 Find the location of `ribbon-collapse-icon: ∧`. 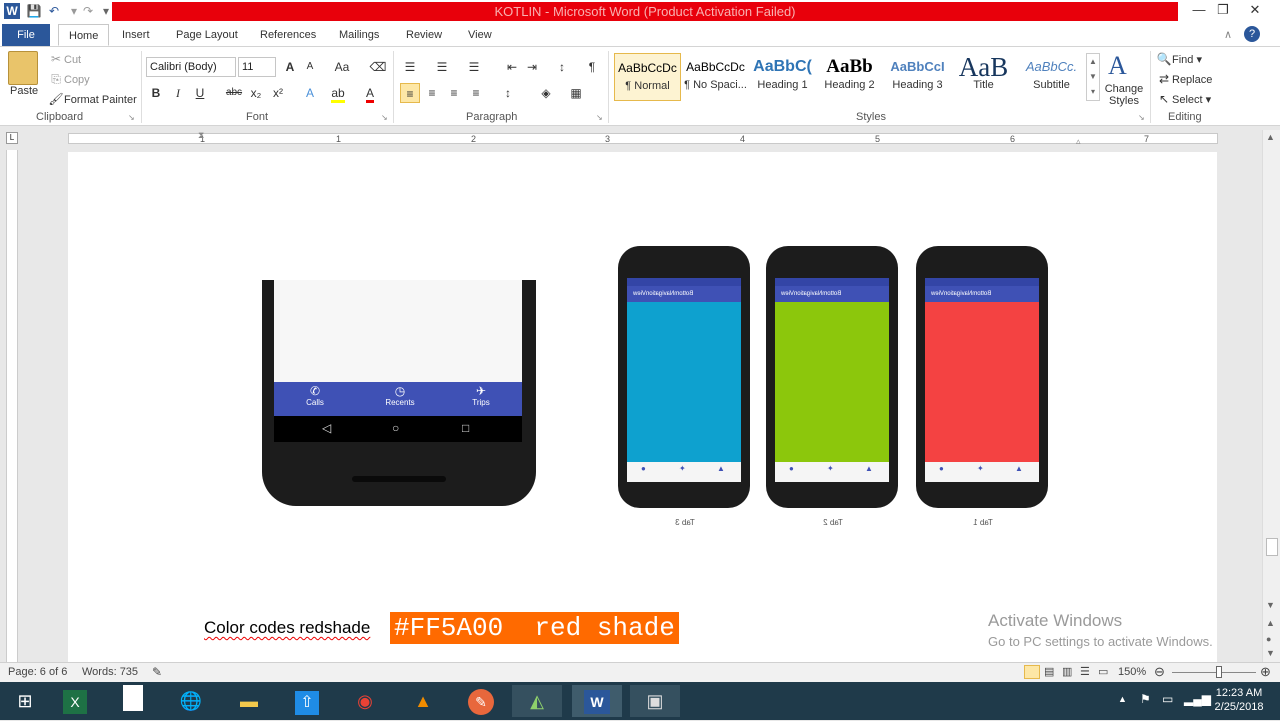

ribbon-collapse-icon: ∧ is located at coordinates (1228, 34).